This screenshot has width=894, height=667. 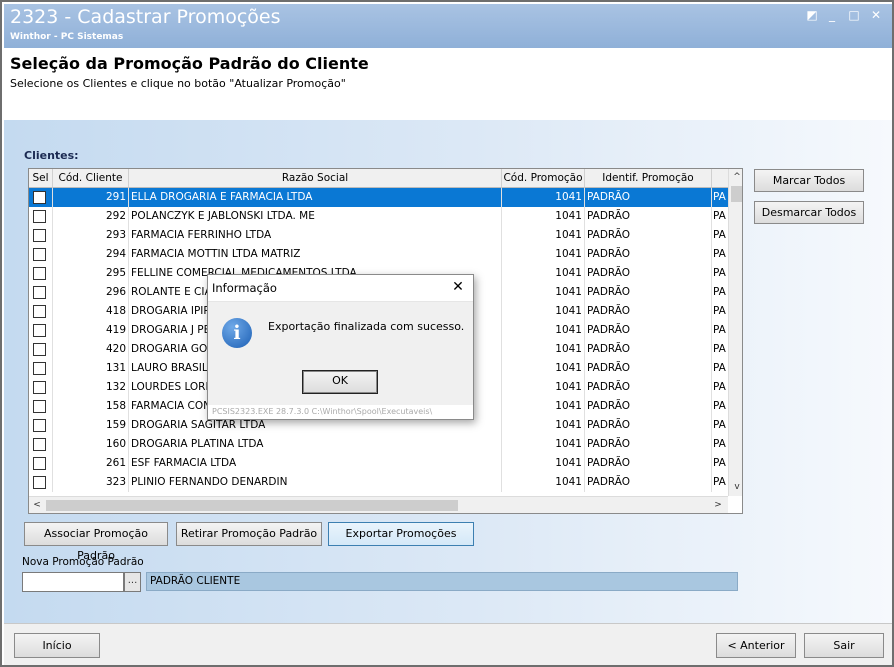 What do you see at coordinates (37, 505) in the screenshot?
I see `scroll-left-icon: <` at bounding box center [37, 505].